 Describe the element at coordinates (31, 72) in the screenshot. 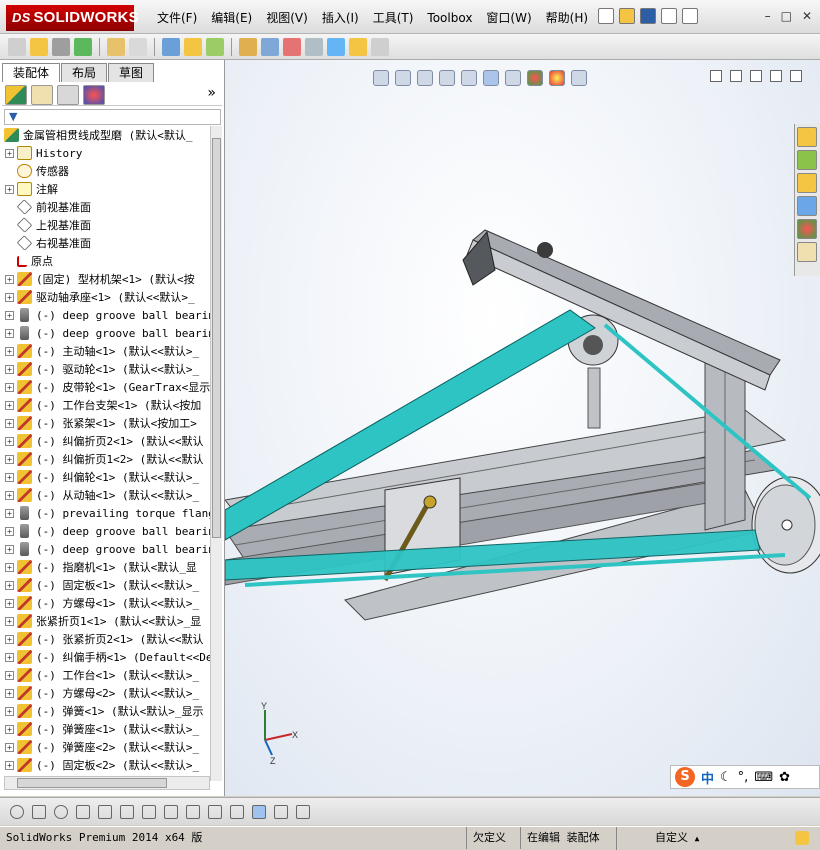

I see `tab-assembly: 装配体` at that location.